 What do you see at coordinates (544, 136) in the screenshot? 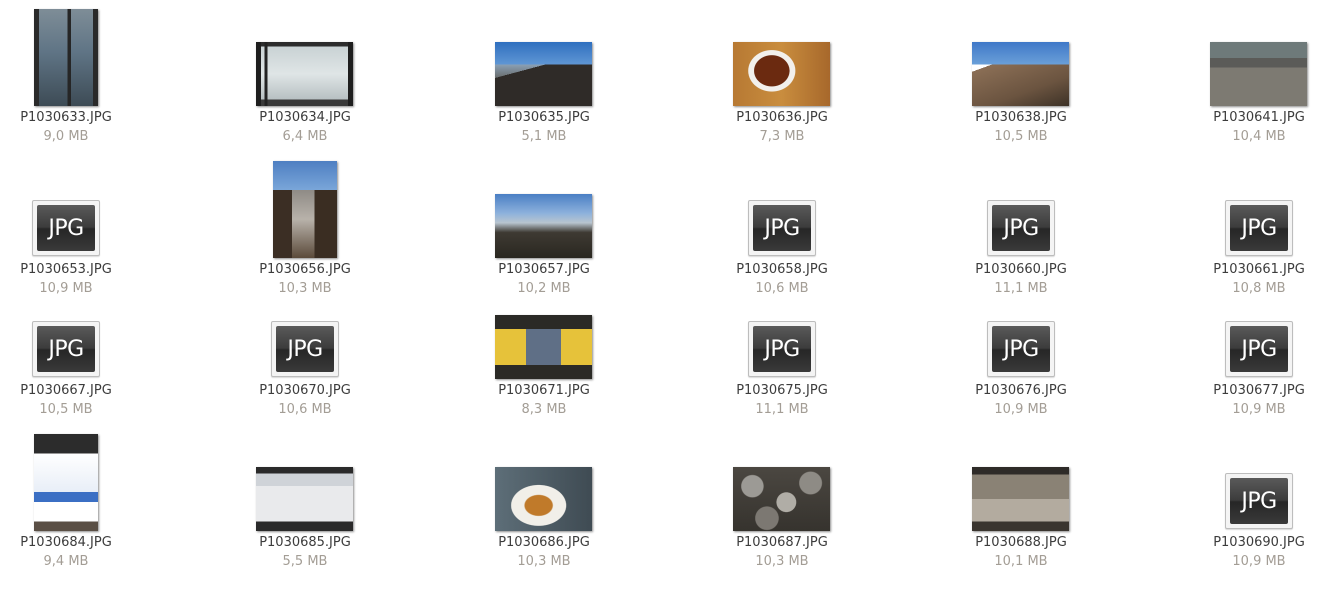
I see `file-size: 5,1 MB` at bounding box center [544, 136].